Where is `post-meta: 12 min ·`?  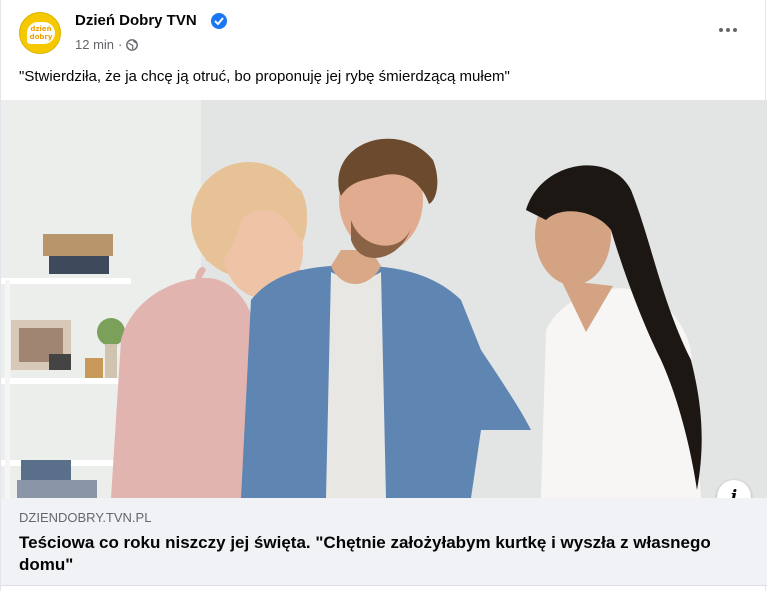 post-meta: 12 min · is located at coordinates (107, 44).